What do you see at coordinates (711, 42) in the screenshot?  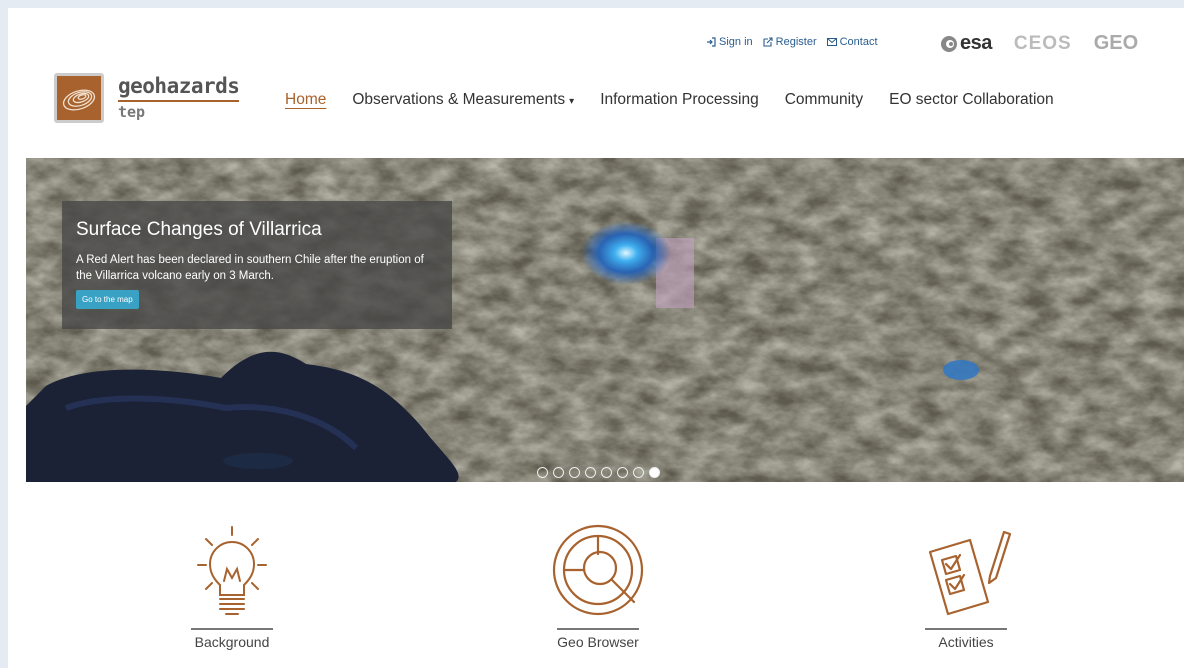 I see `sign-in-icon` at bounding box center [711, 42].